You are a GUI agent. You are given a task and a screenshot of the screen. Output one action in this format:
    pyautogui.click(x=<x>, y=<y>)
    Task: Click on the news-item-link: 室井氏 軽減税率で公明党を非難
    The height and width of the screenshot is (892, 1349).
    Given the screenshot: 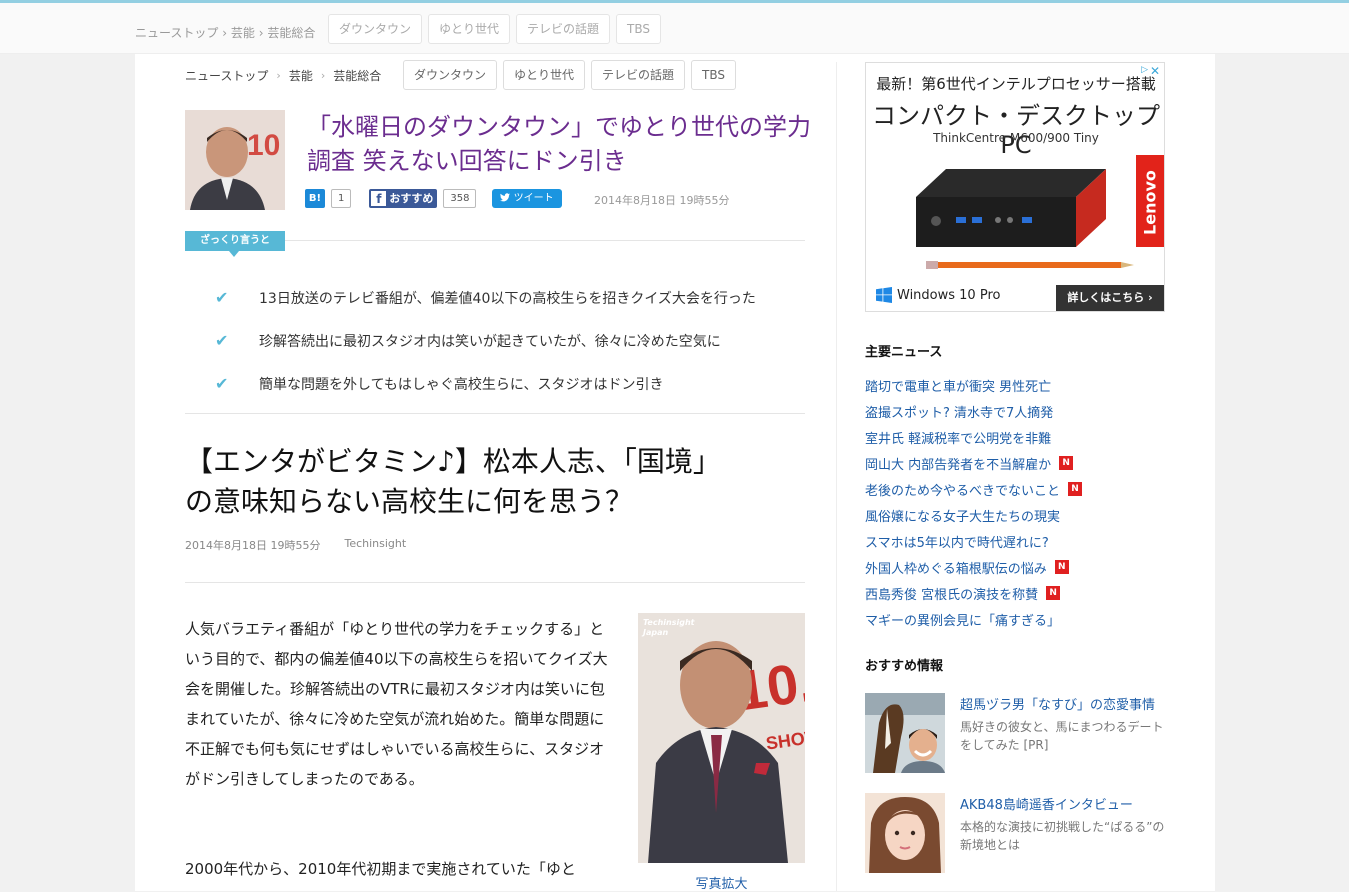 What is the action you would take?
    pyautogui.click(x=958, y=437)
    